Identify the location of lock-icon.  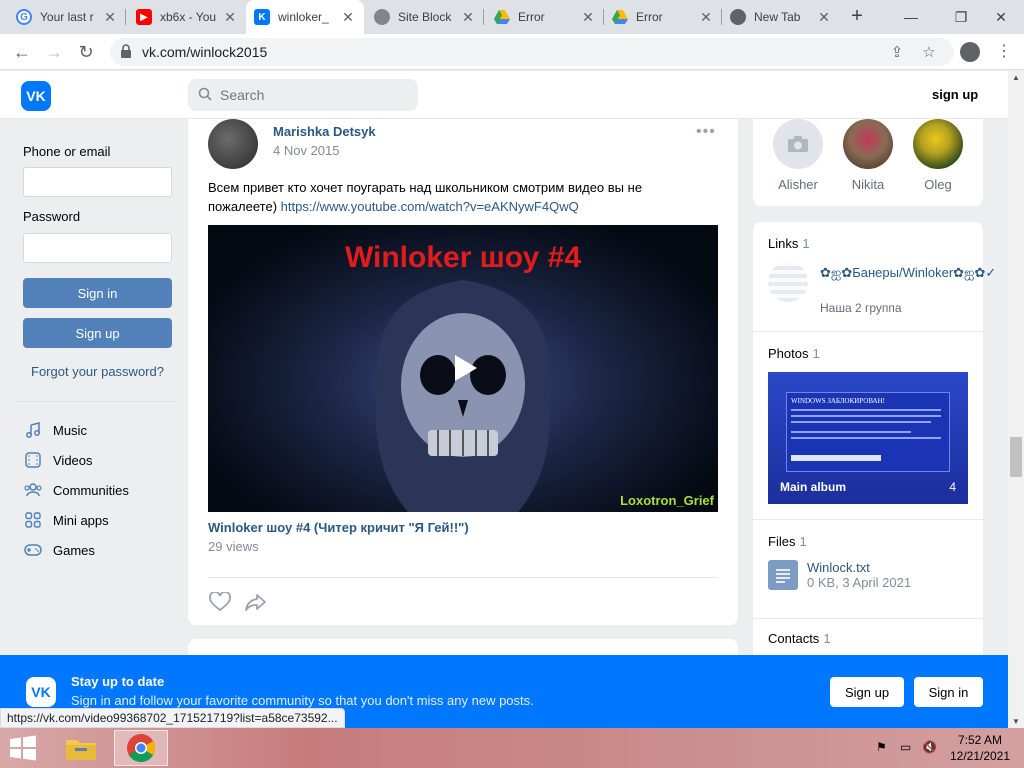
(126, 52).